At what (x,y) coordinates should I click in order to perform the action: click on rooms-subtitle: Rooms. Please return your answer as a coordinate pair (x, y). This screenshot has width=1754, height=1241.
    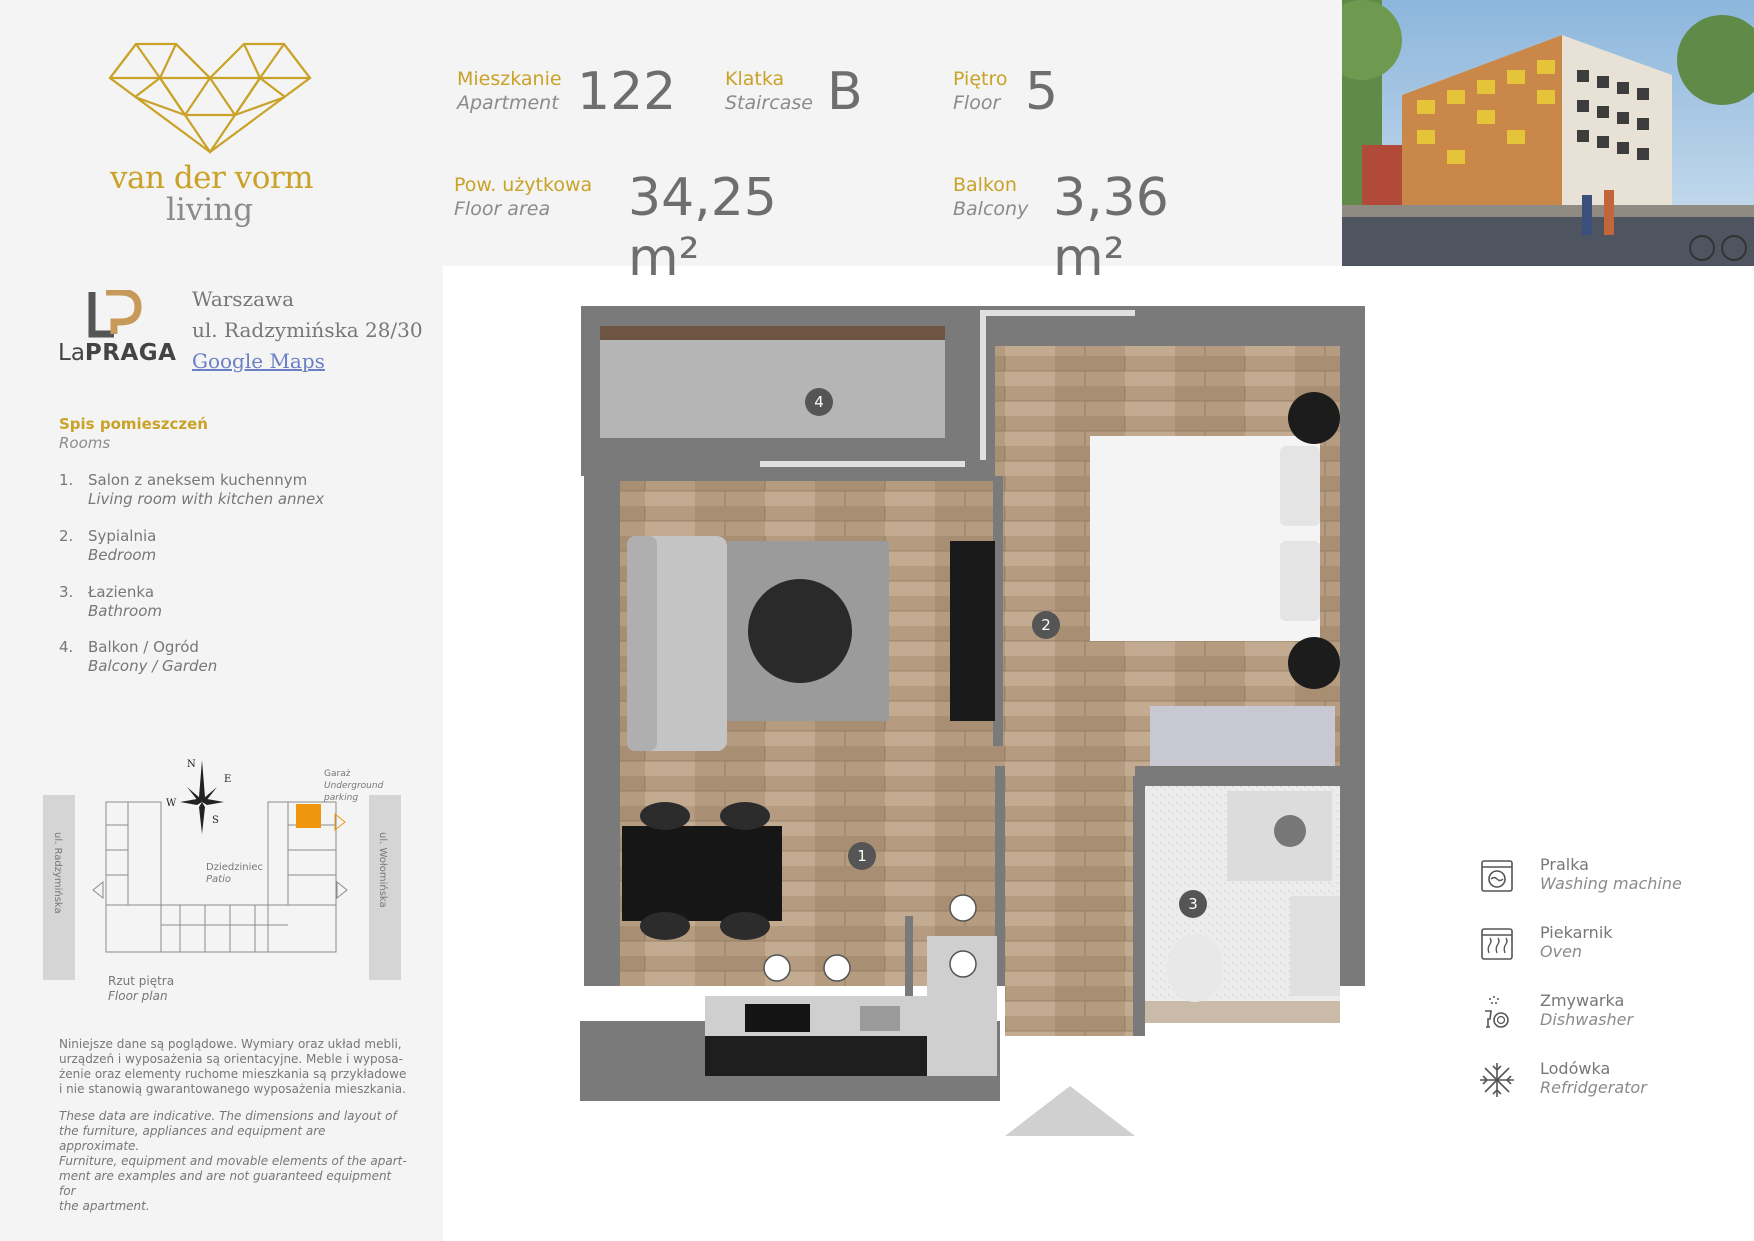
    Looking at the image, I should click on (85, 443).